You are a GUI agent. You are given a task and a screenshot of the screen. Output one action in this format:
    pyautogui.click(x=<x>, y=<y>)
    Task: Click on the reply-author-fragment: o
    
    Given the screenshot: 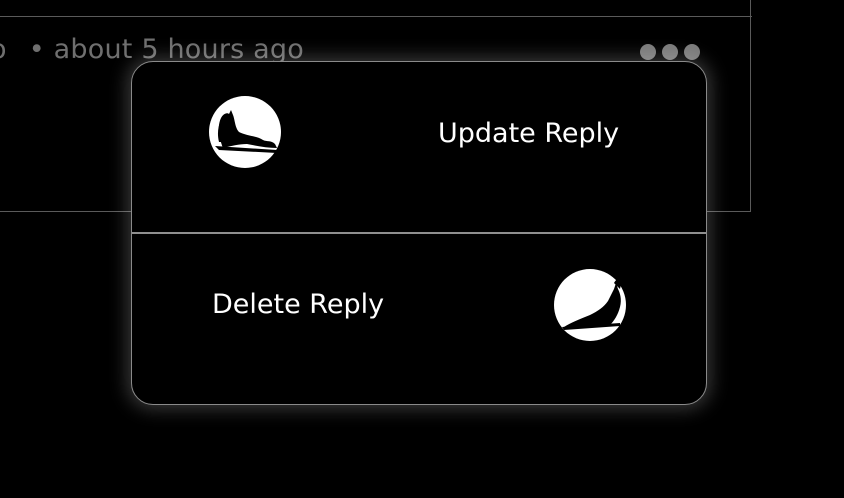 What is the action you would take?
    pyautogui.click(x=3, y=49)
    